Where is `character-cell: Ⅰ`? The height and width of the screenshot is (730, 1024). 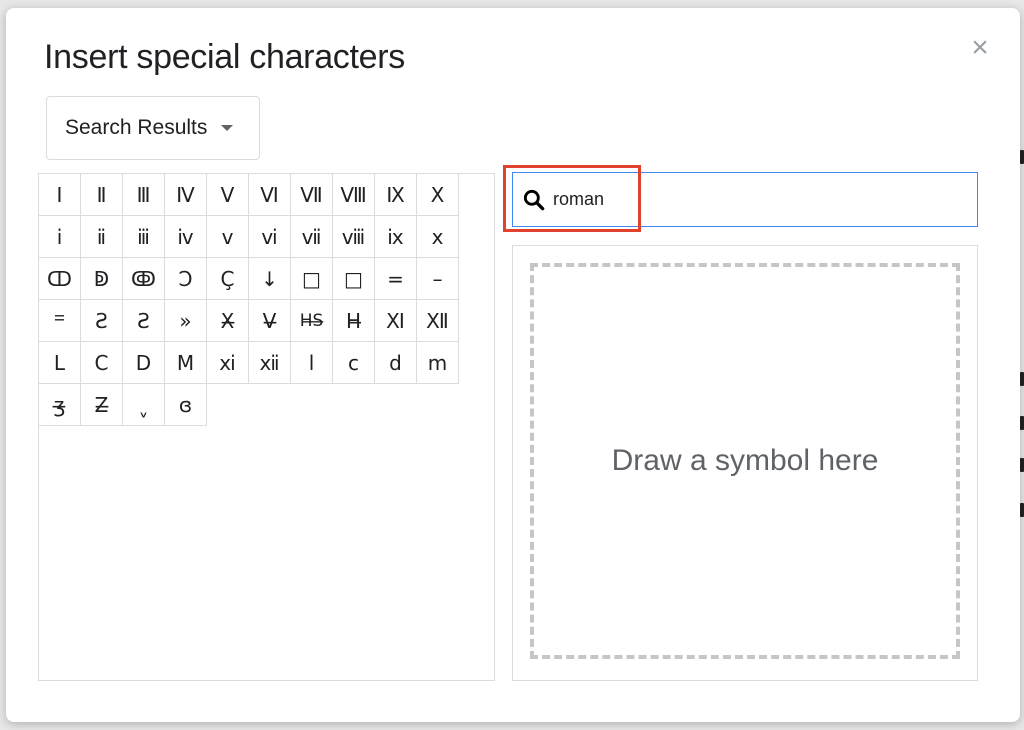 character-cell: Ⅰ is located at coordinates (60, 195).